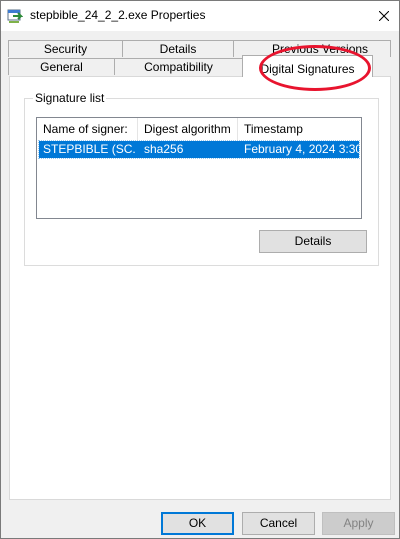  Describe the element at coordinates (87, 129) in the screenshot. I see `column-header-signer: Name of signer:` at that location.